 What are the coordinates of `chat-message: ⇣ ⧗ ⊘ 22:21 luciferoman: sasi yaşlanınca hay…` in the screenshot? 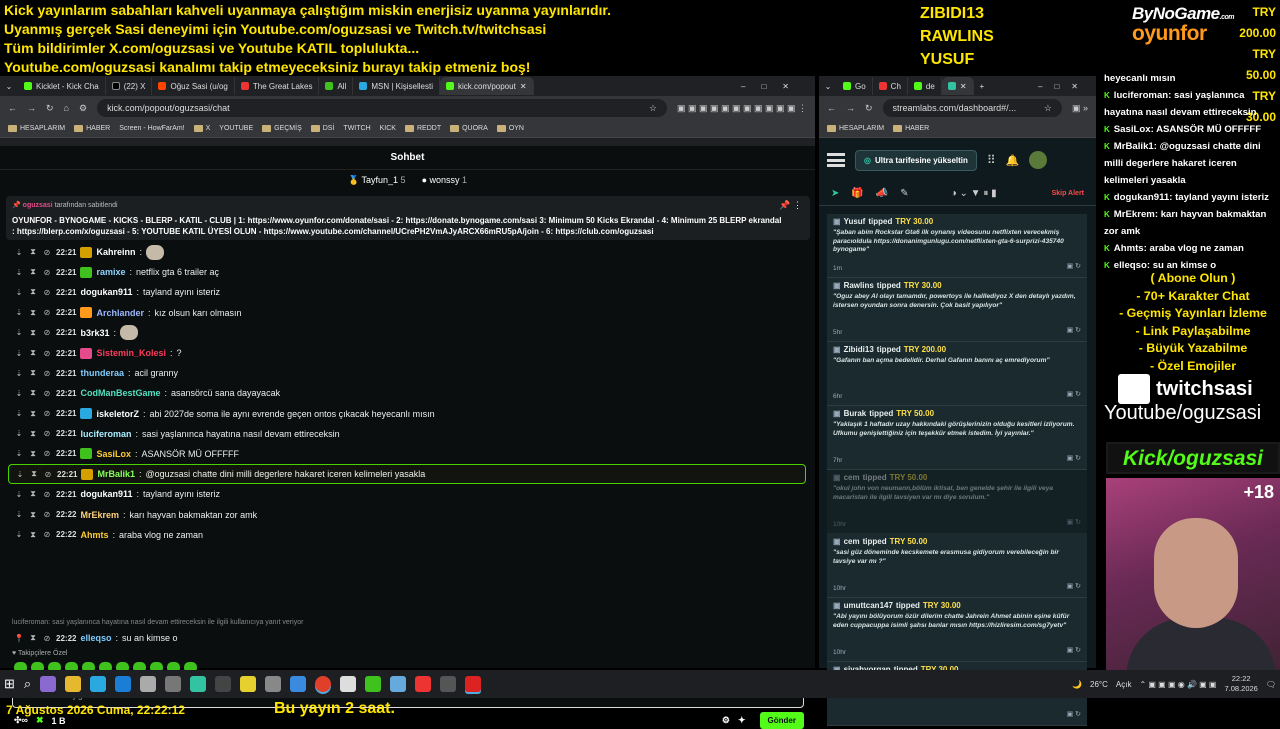 It's located at (414, 434).